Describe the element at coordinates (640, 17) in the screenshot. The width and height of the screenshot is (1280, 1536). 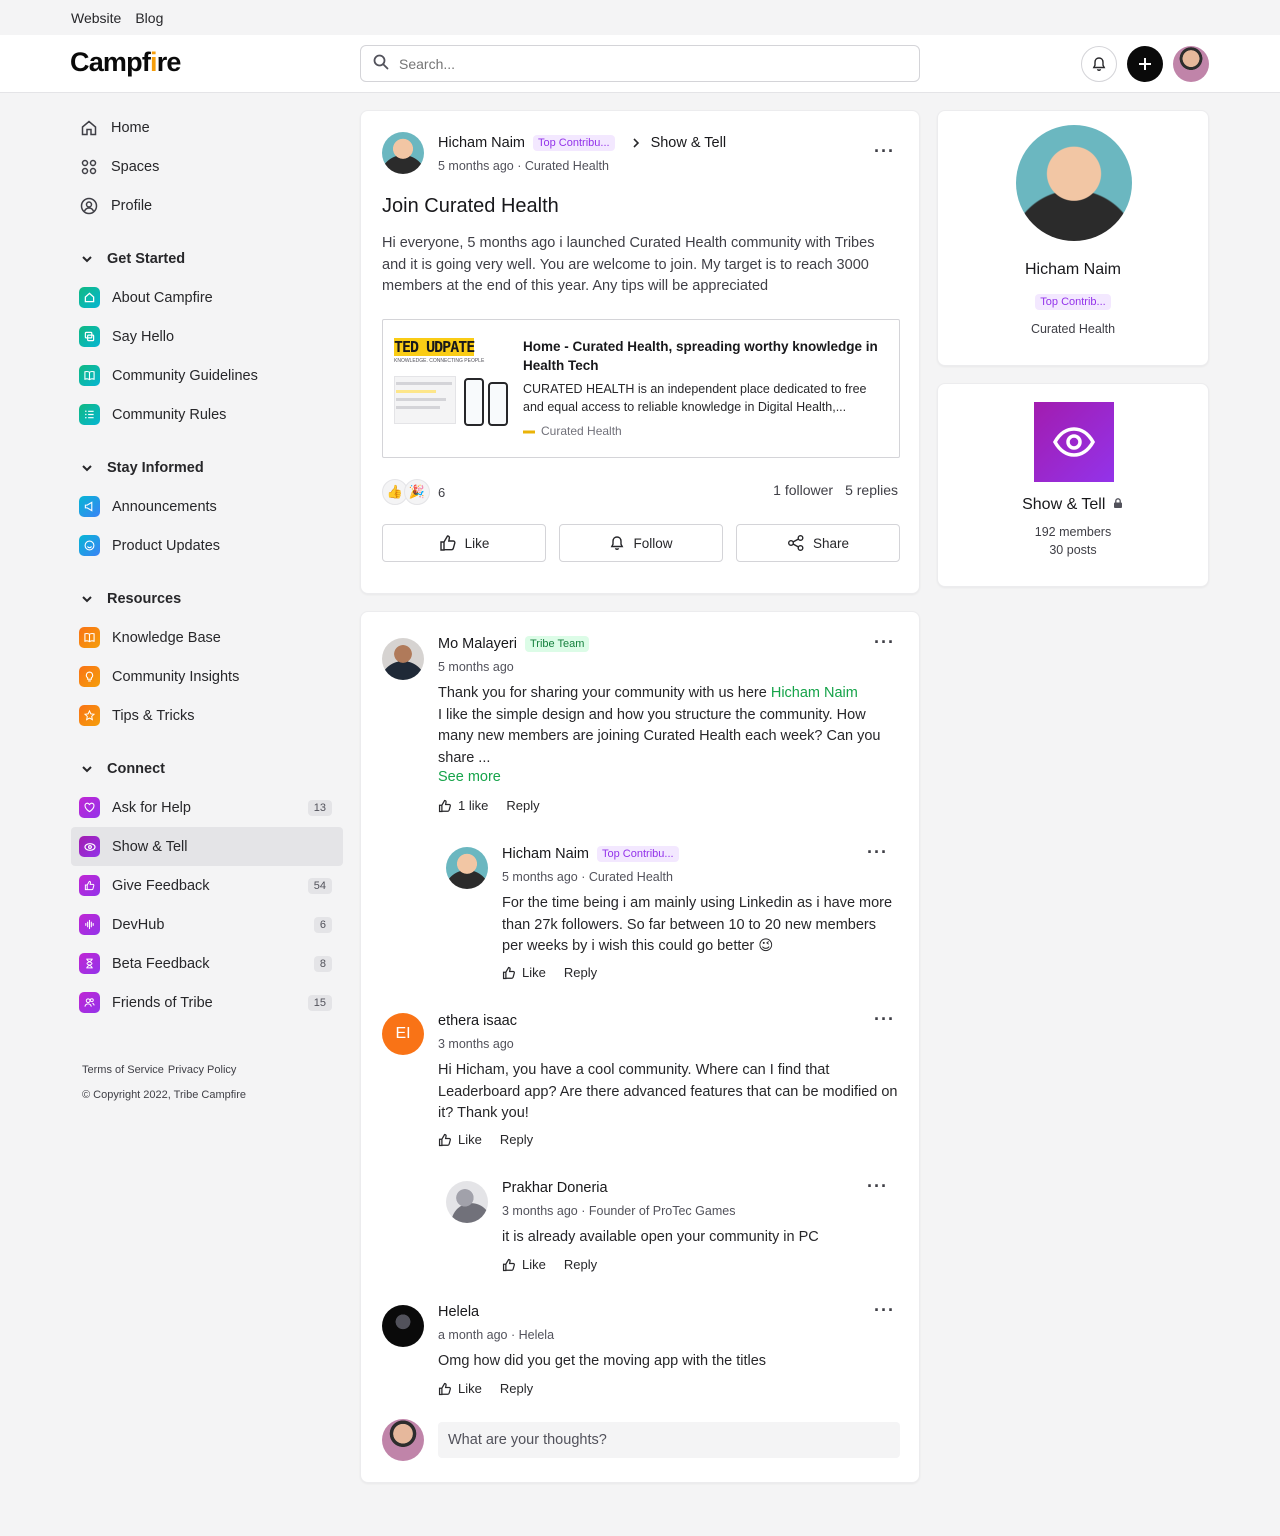
I see `top-strip: Website Blog` at that location.